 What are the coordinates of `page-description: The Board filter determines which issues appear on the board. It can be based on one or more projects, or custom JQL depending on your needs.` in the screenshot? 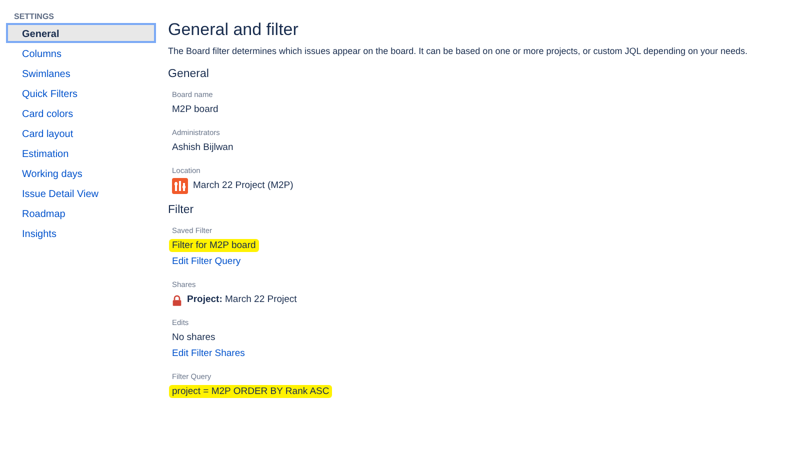 It's located at (458, 51).